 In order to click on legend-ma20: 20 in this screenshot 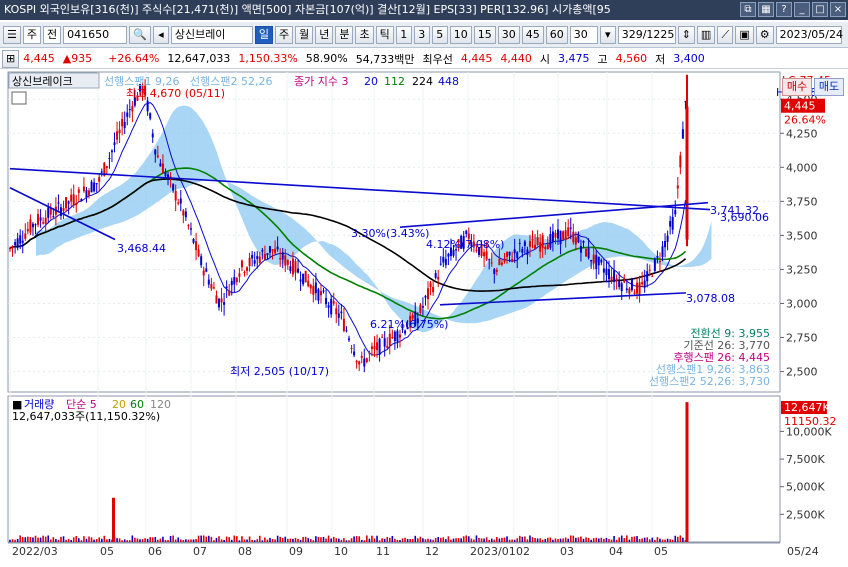, I will do `click(371, 81)`.